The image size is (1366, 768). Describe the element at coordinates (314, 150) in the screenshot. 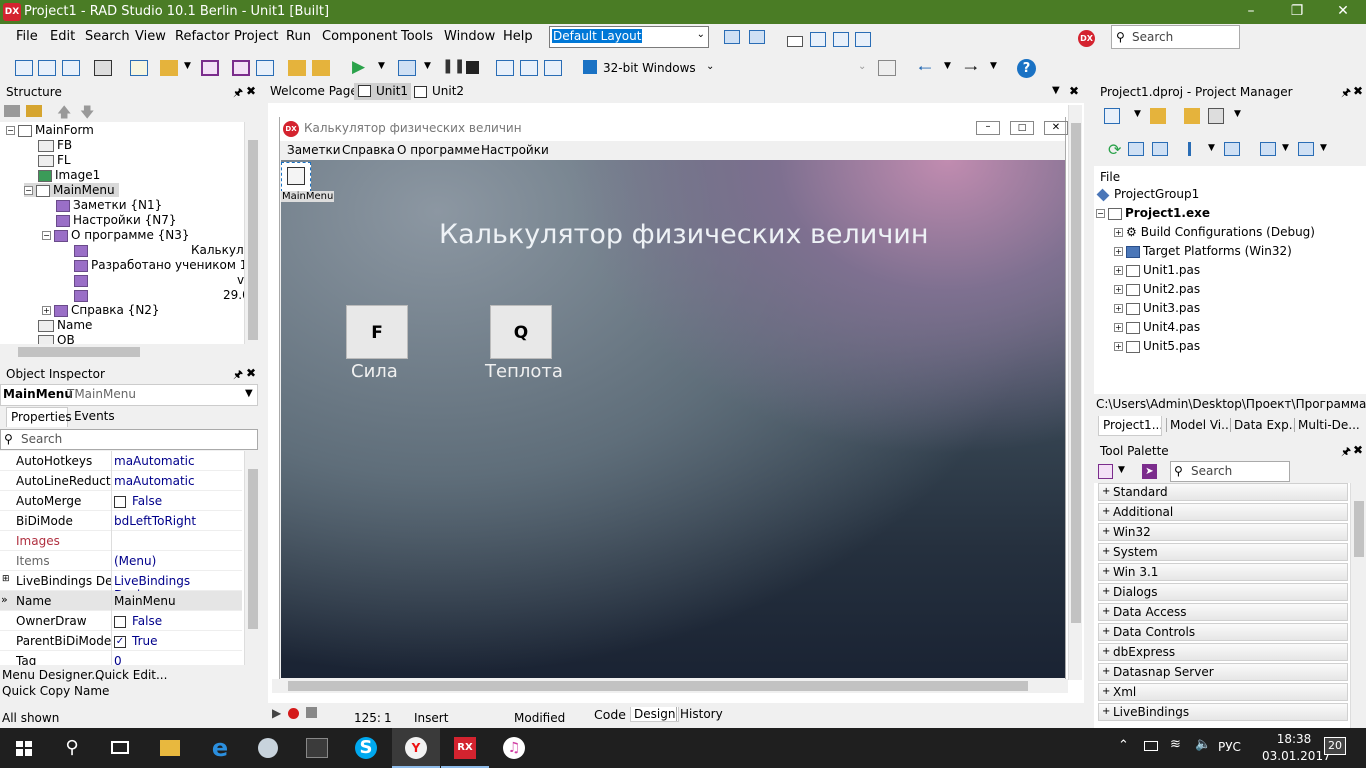

I see `form-menu-notes: Заметки` at that location.